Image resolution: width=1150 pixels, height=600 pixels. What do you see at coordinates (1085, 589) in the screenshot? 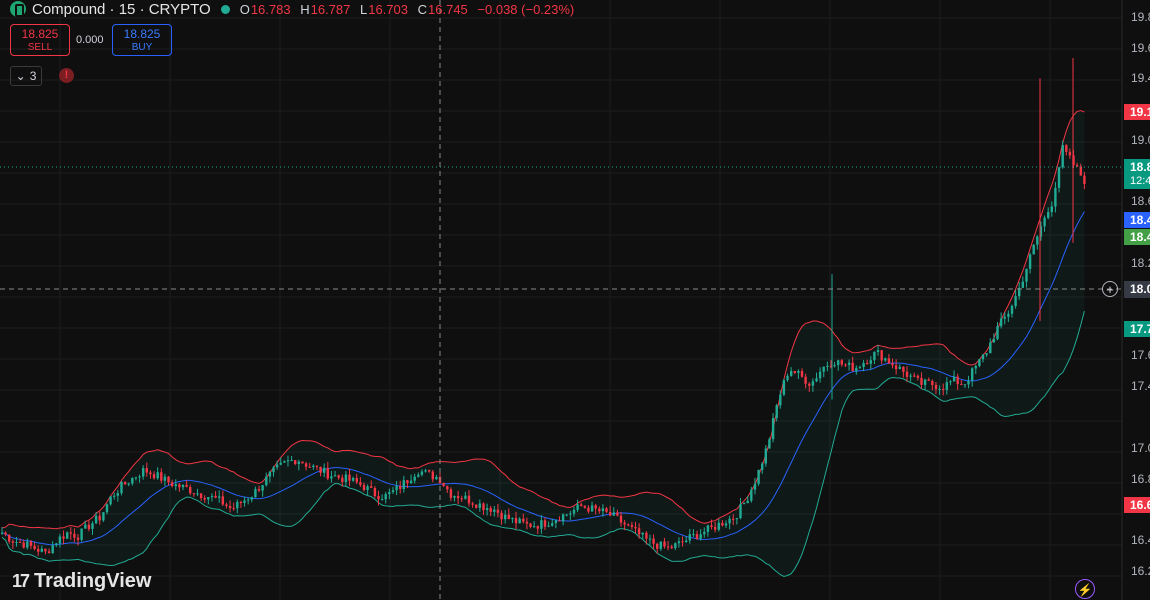
I see `lightning-icon: ⚡` at bounding box center [1085, 589].